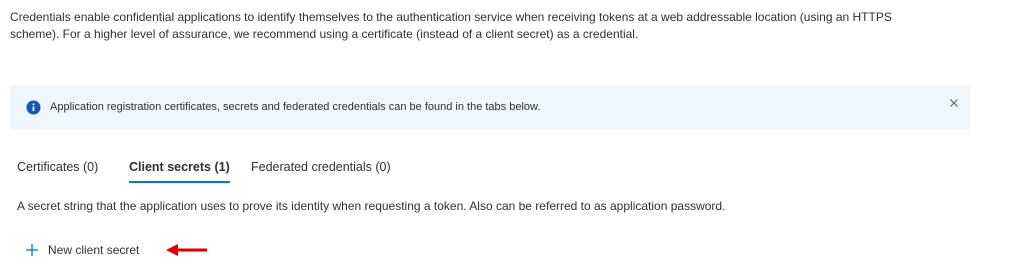 This screenshot has width=1024, height=270. What do you see at coordinates (94, 250) in the screenshot?
I see `new-client-secret-label: New client secret` at bounding box center [94, 250].